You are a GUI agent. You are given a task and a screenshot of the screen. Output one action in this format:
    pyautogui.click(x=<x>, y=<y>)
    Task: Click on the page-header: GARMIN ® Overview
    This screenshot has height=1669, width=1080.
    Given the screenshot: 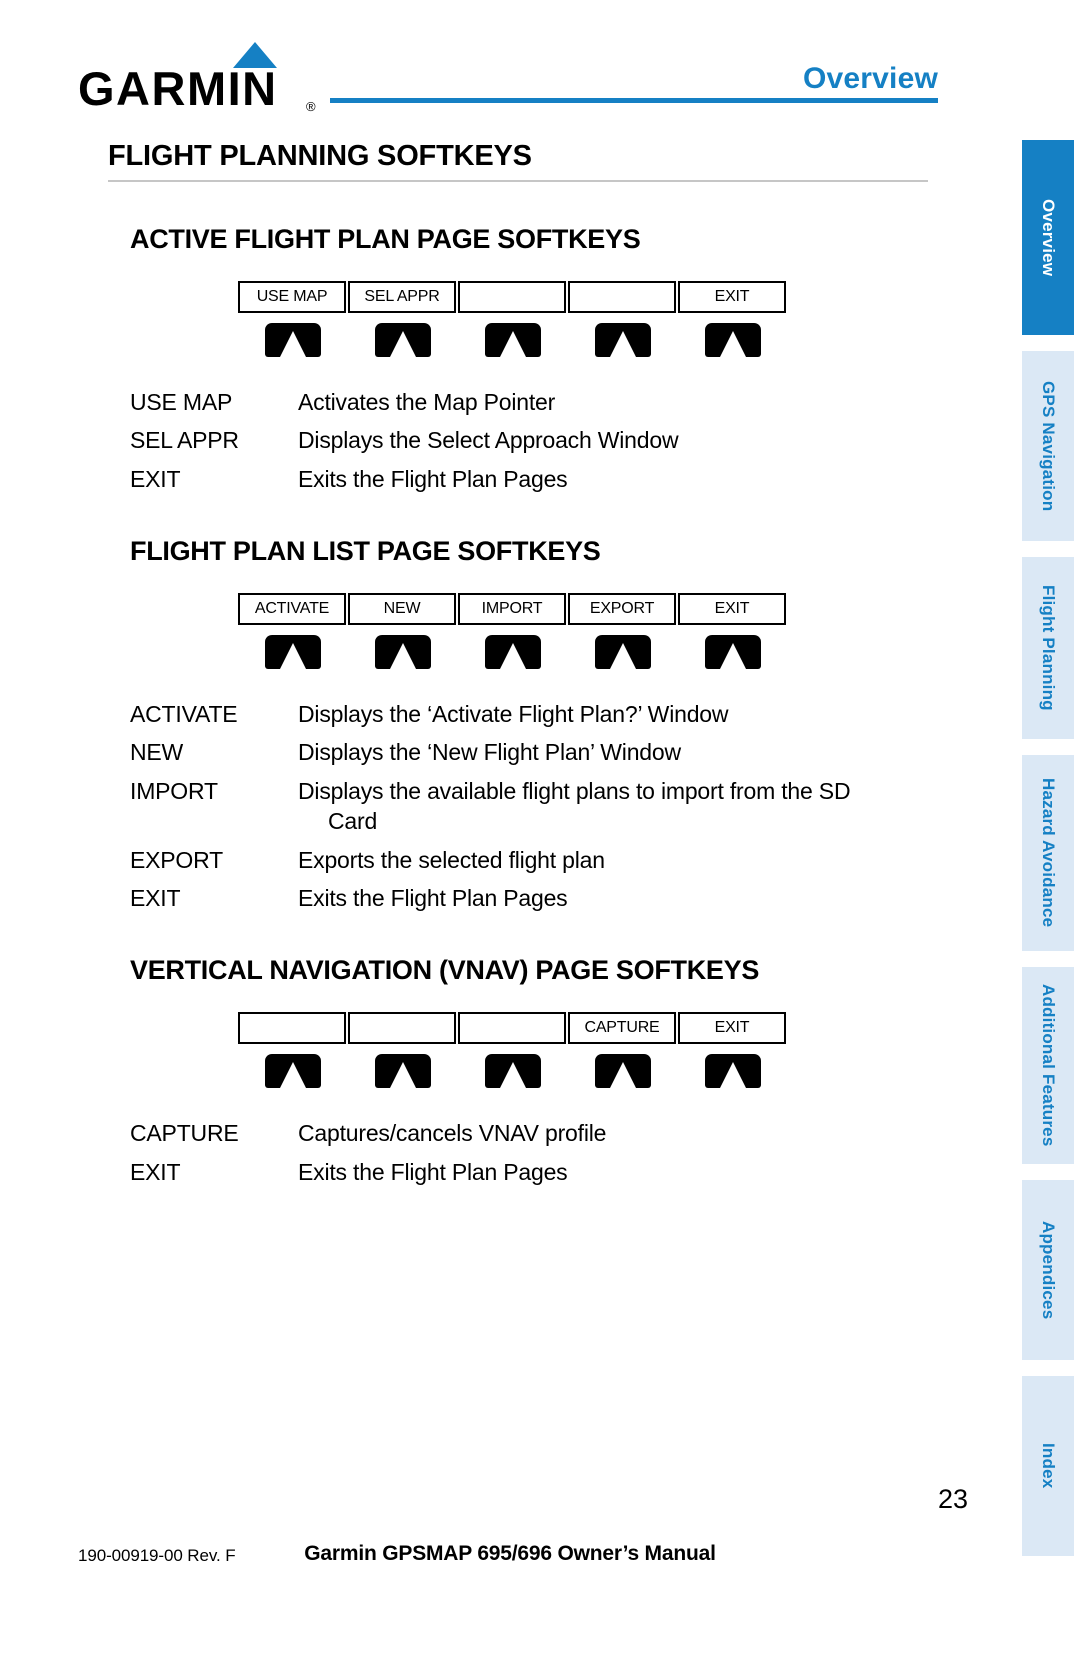 What is the action you would take?
    pyautogui.click(x=540, y=65)
    